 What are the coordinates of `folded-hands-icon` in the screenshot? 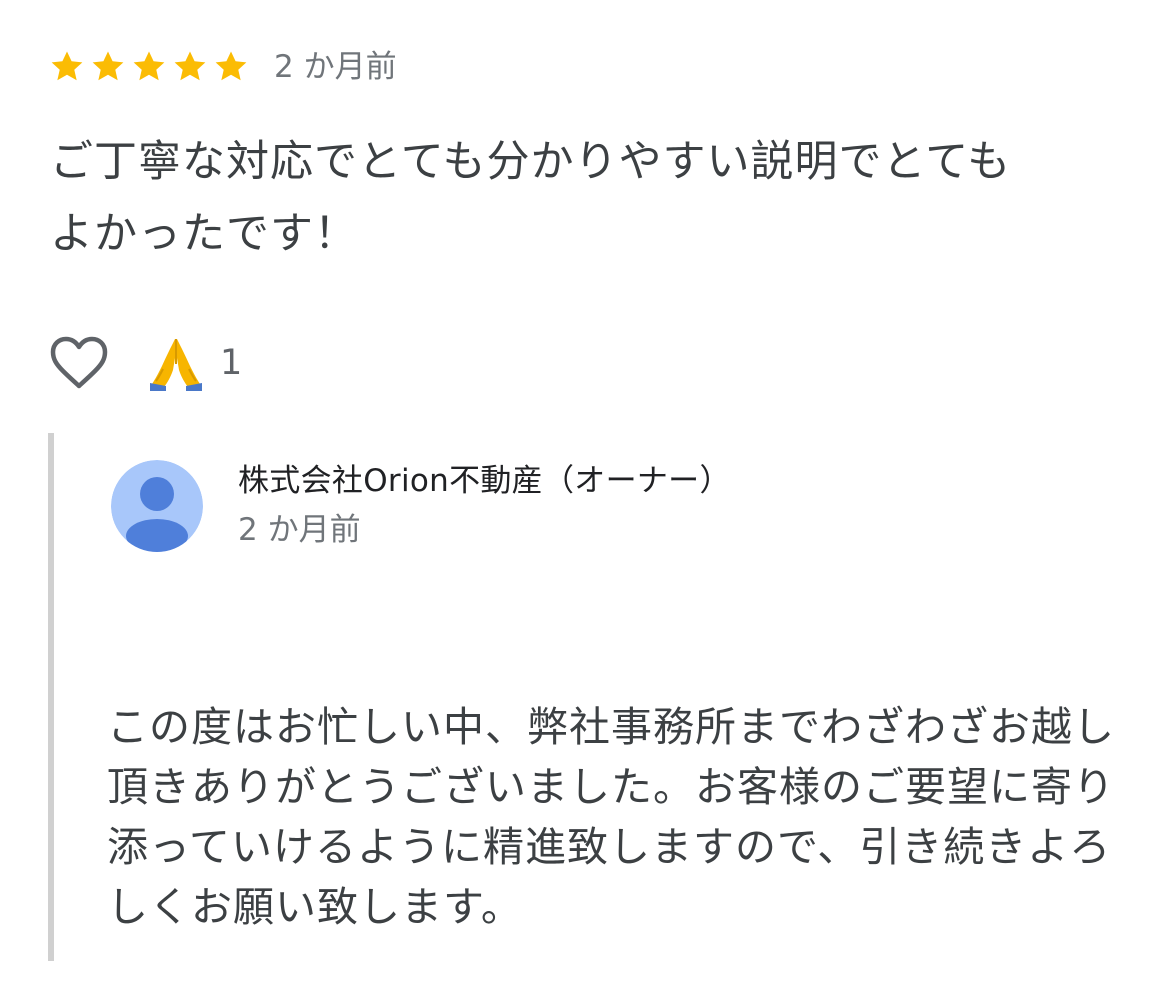 It's located at (176, 363).